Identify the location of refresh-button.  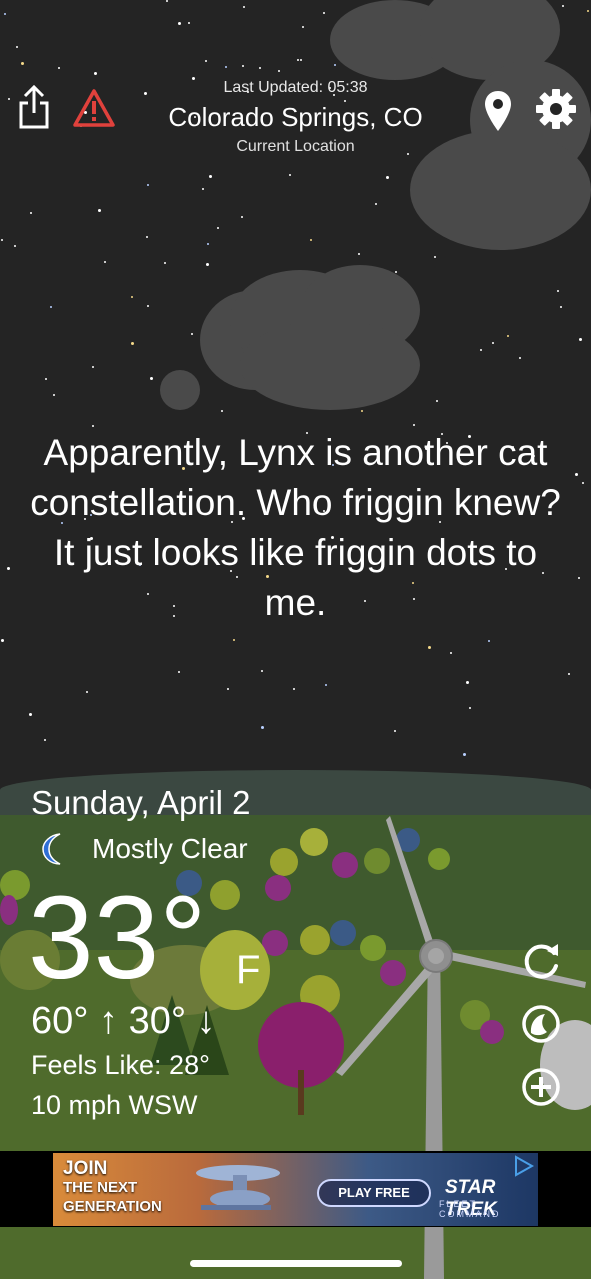
(541, 961).